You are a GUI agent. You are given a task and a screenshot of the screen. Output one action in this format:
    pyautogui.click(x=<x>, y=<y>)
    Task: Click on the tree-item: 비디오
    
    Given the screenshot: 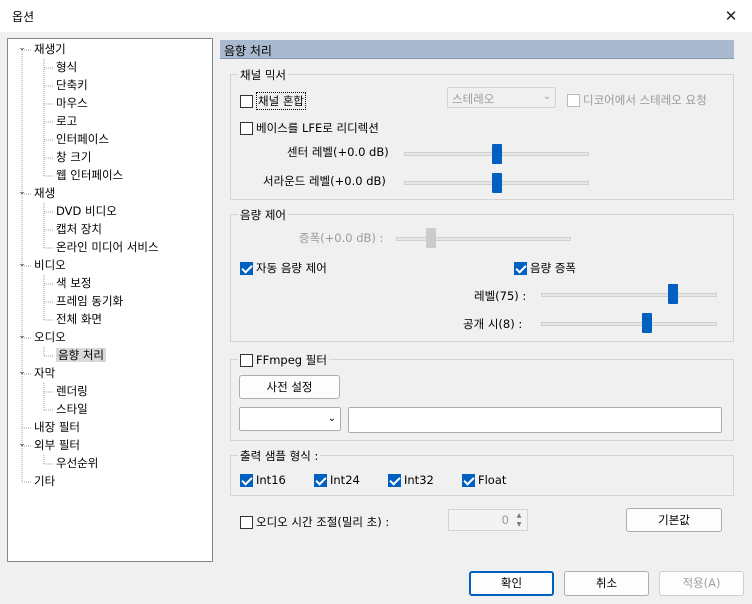 What is the action you would take?
    pyautogui.click(x=50, y=265)
    